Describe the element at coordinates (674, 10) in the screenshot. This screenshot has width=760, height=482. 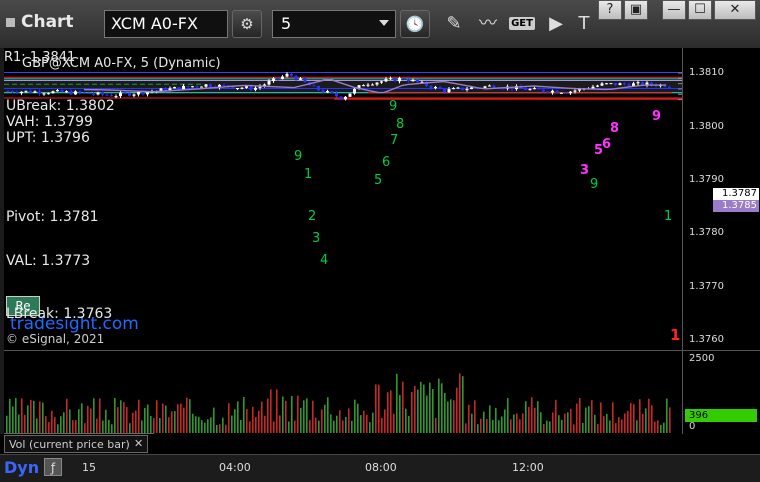
I see `minimize-button: —` at that location.